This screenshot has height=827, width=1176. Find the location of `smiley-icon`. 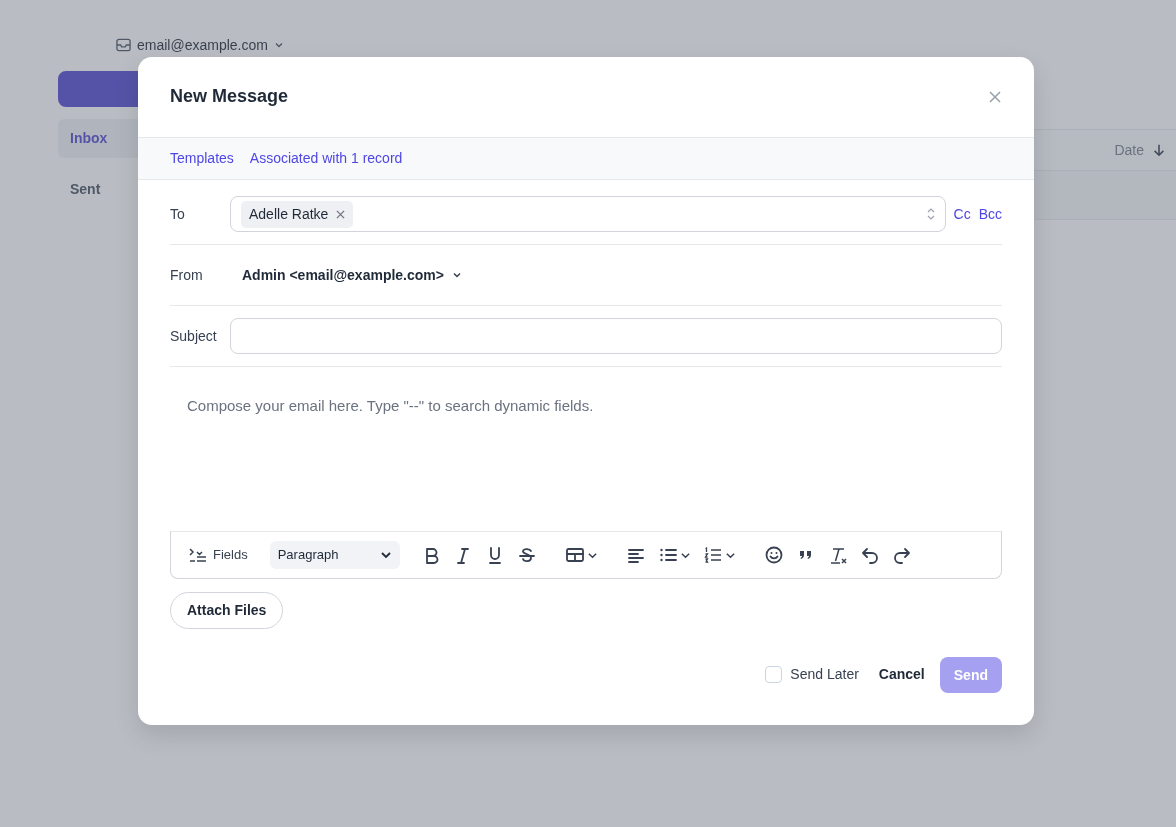

smiley-icon is located at coordinates (773, 555).